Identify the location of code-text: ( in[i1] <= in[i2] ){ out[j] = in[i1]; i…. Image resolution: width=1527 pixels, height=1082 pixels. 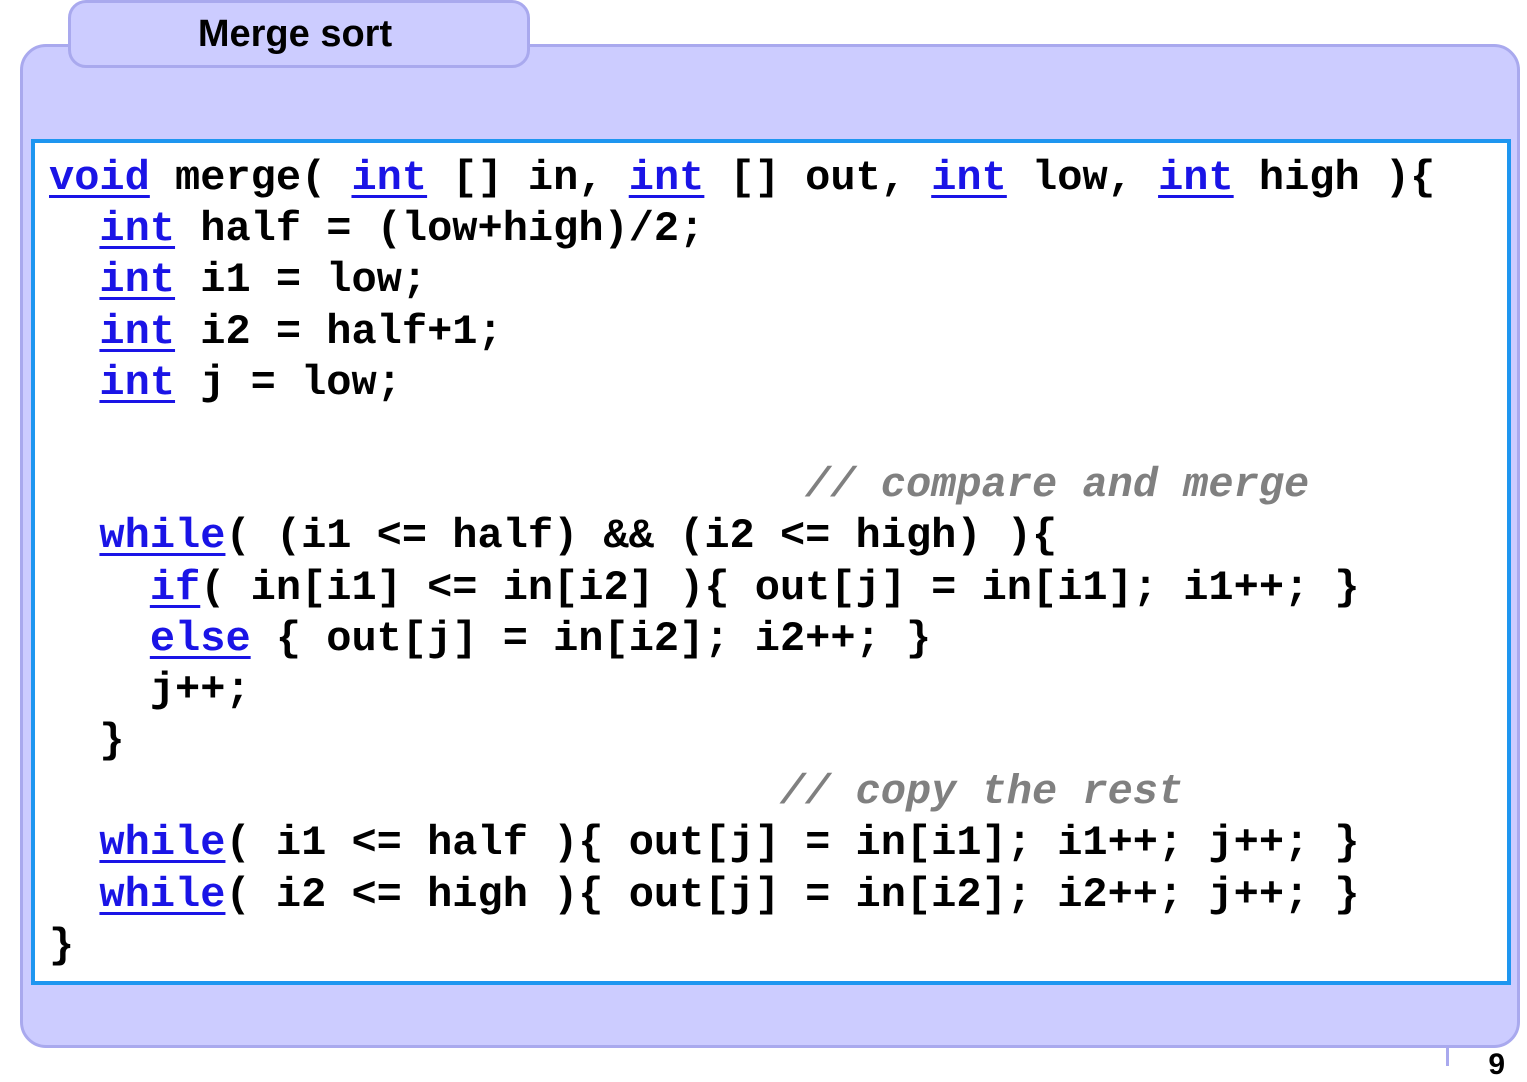
(780, 587).